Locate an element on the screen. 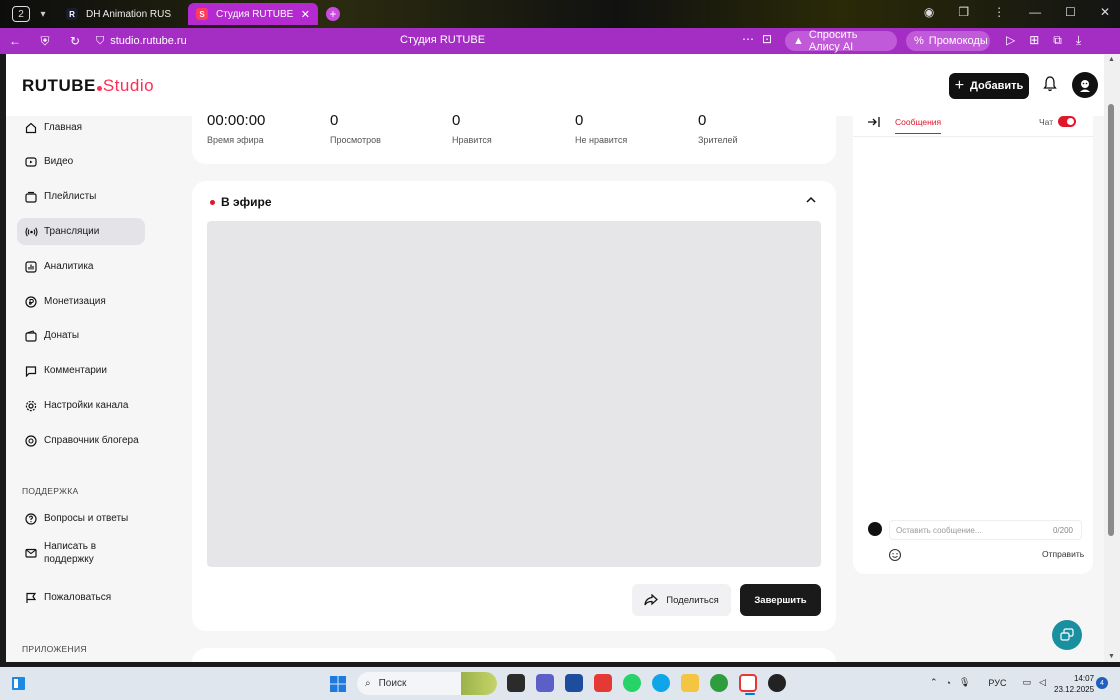 Image resolution: width=1120 pixels, height=700 pixels. user-avatar-icon is located at coordinates (875, 529).